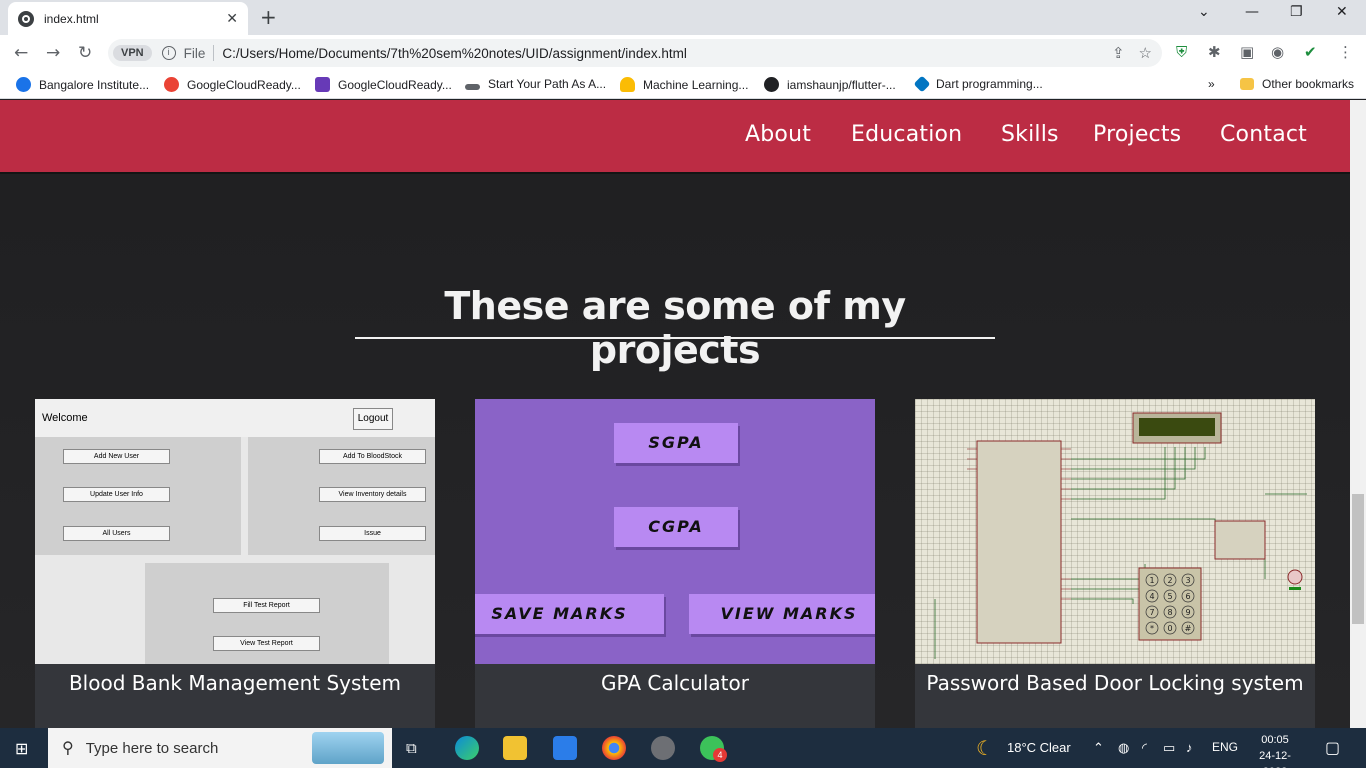 This screenshot has height=768, width=1366. What do you see at coordinates (53, 53) in the screenshot?
I see `forward-icon: →` at bounding box center [53, 53].